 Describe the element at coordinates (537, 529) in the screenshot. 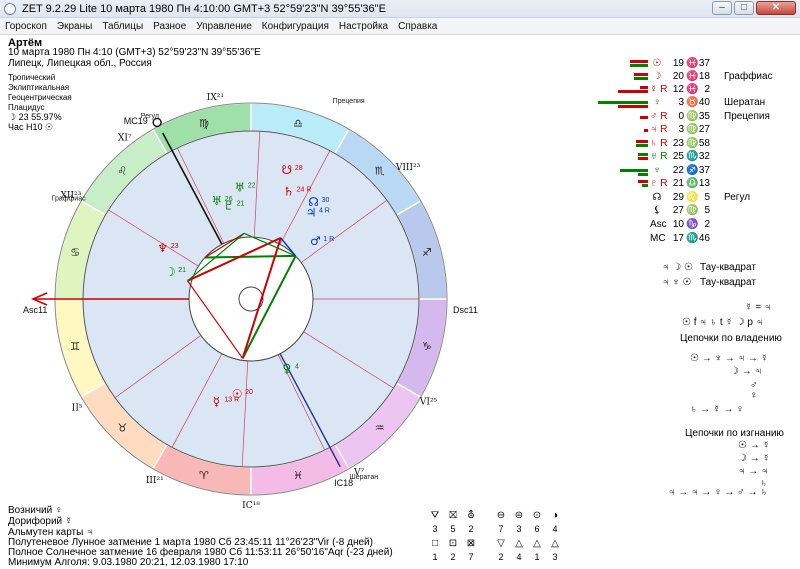

I see `aspect-count: 6` at that location.